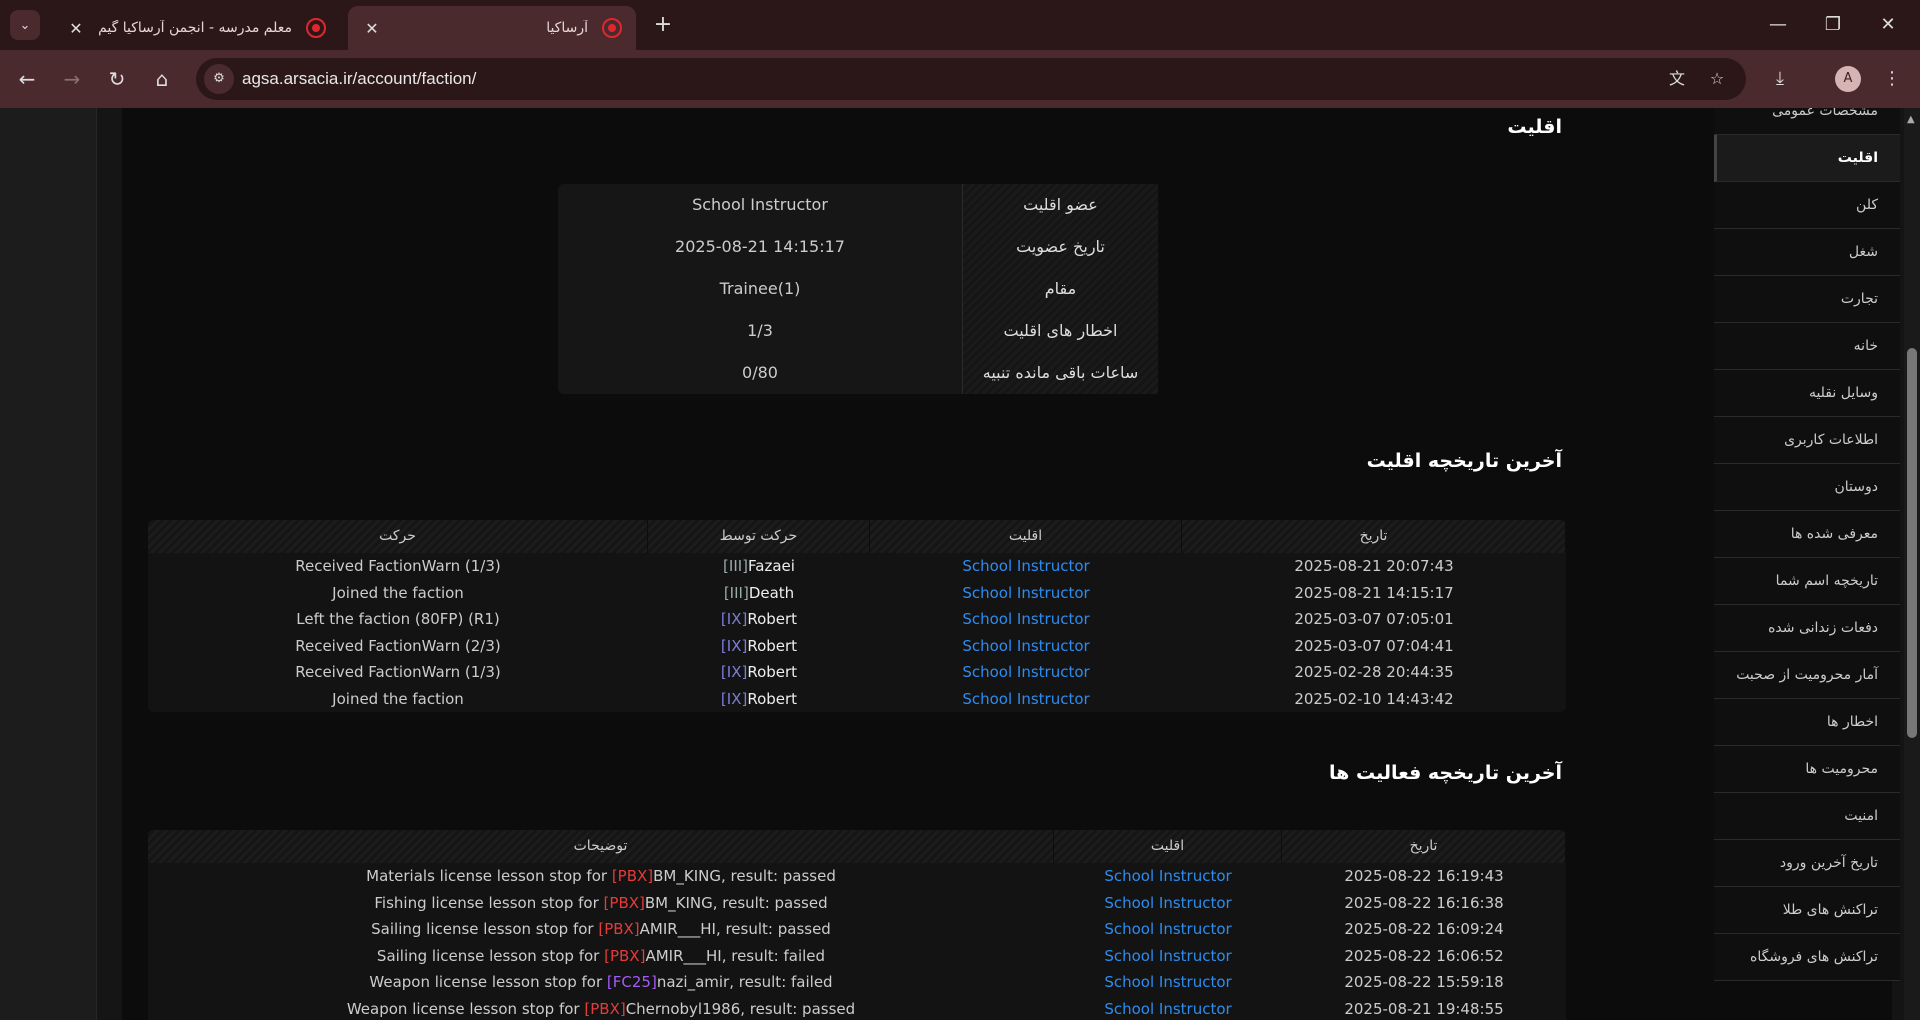 The height and width of the screenshot is (1020, 1920). Describe the element at coordinates (683, 1009) in the screenshot. I see `user-name: Chernobyl1986` at that location.